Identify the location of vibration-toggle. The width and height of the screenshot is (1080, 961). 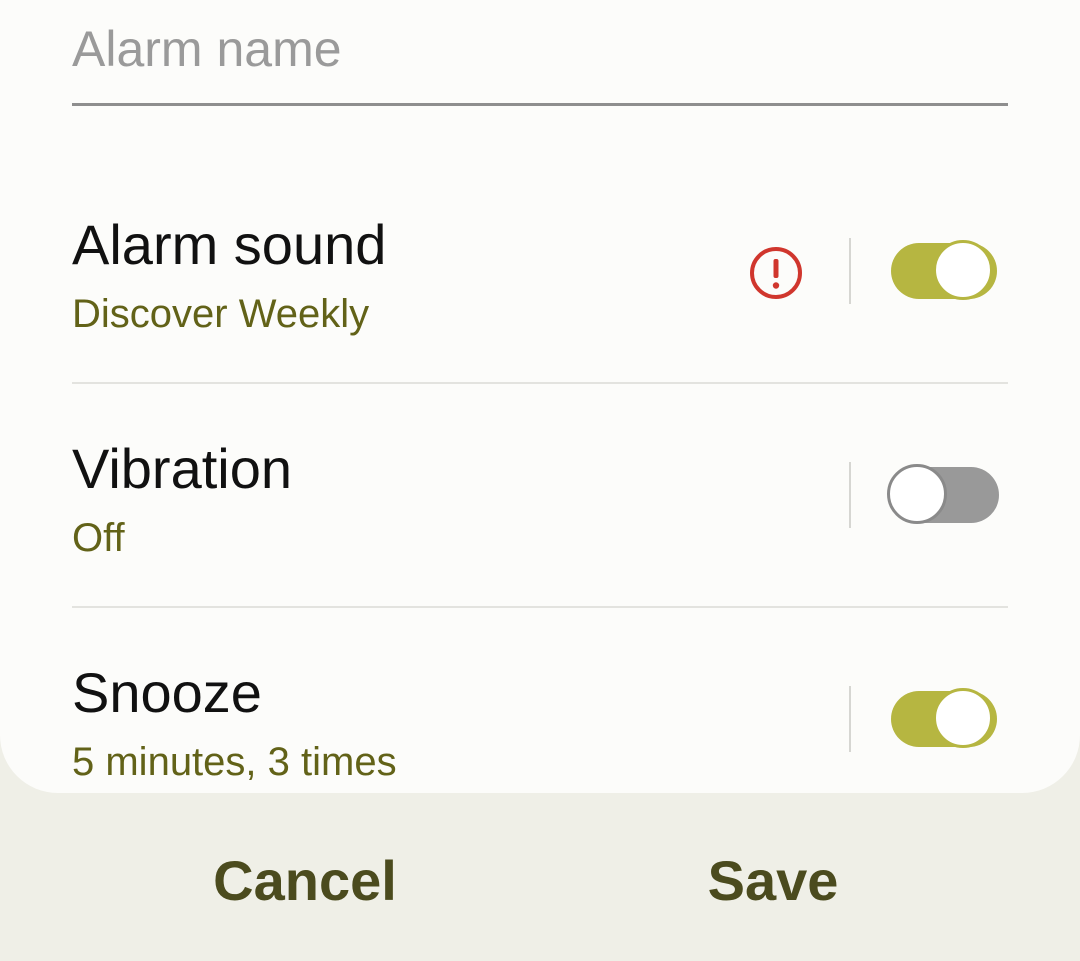
(943, 495).